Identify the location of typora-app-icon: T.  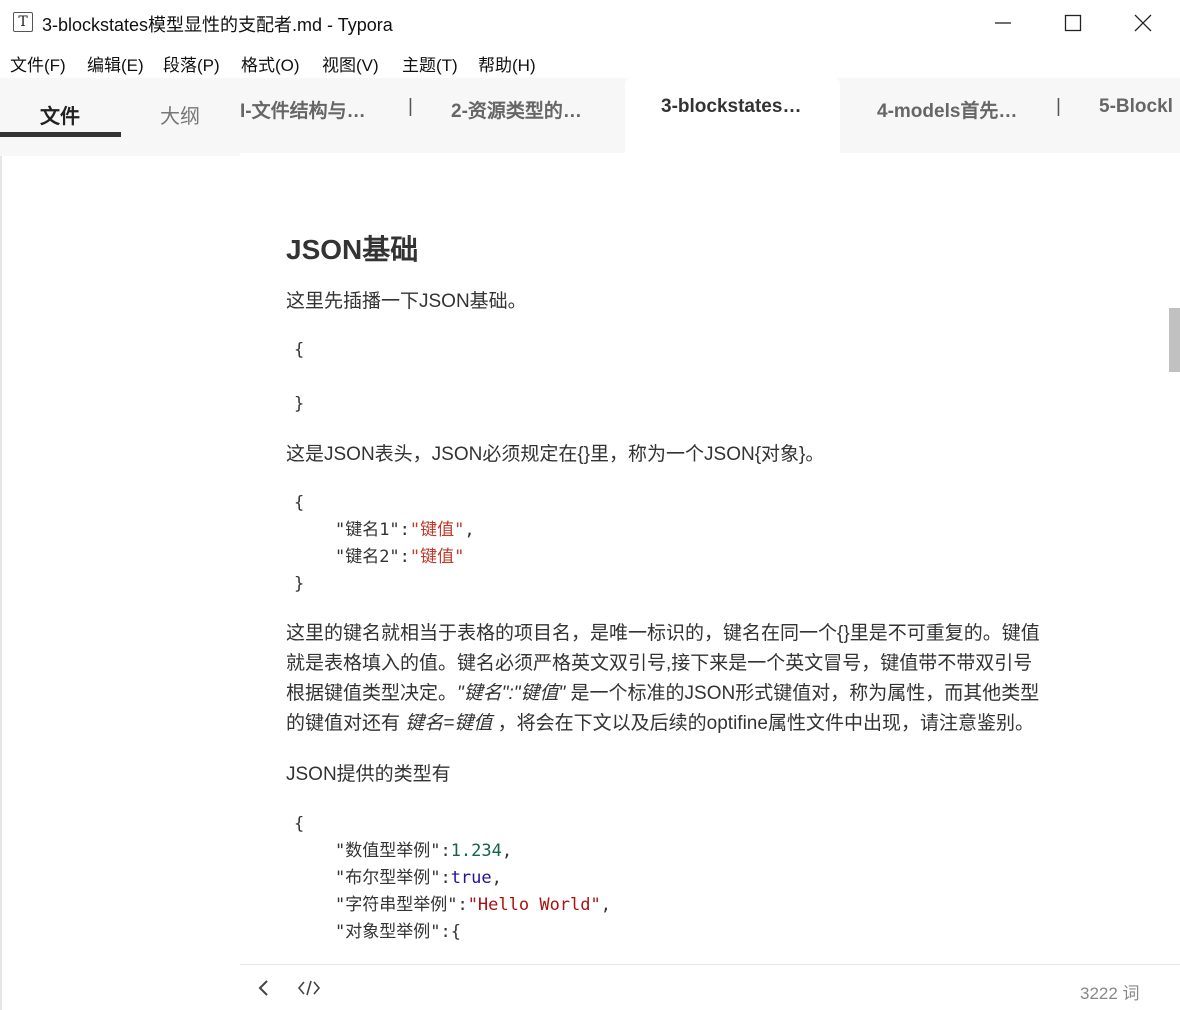
(23, 22).